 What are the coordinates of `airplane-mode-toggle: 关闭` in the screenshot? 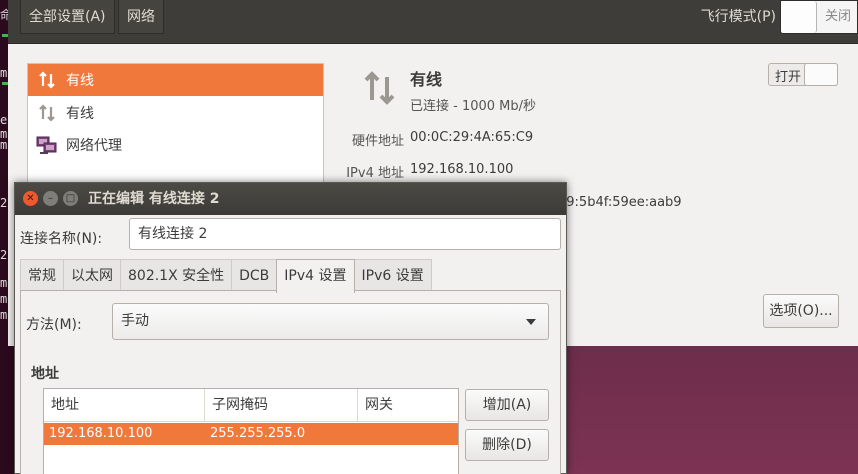 It's located at (819, 17).